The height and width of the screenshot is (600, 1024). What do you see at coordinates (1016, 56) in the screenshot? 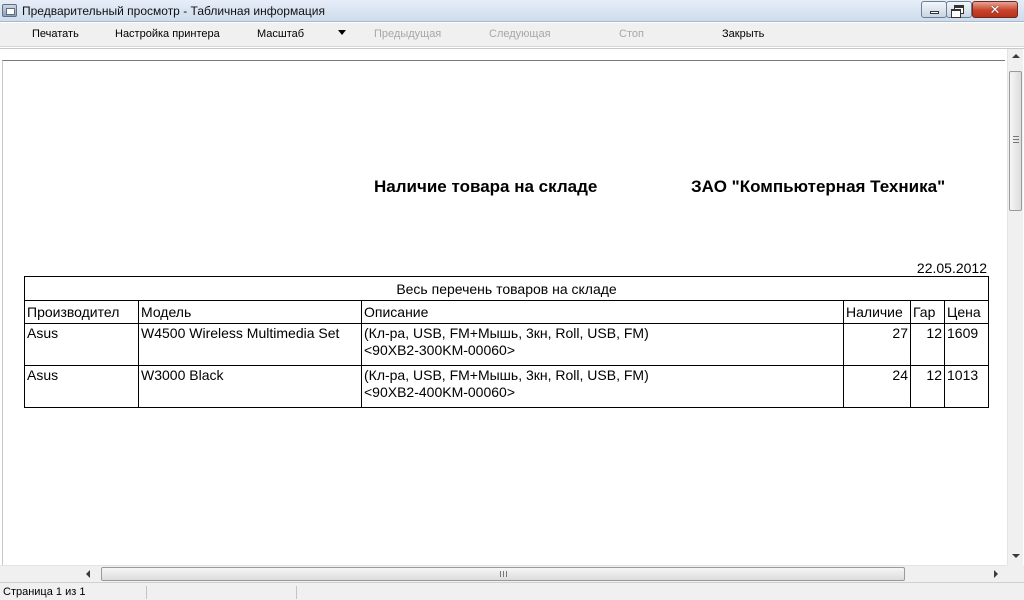
I see `scroll-up-icon` at bounding box center [1016, 56].